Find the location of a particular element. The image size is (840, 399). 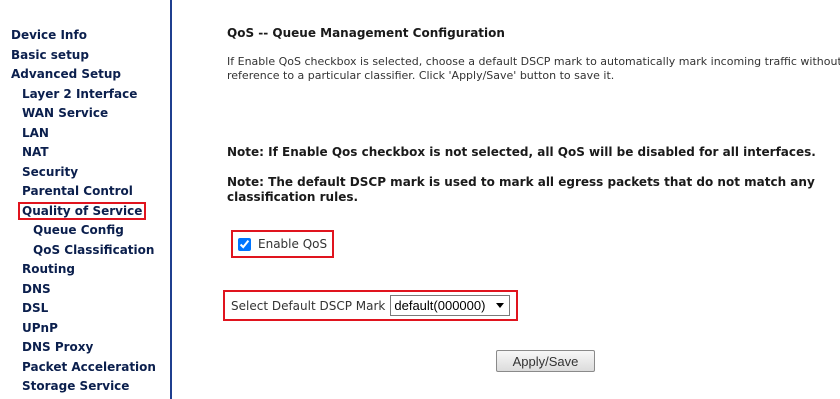

sidebar-item-dsl: DSL is located at coordinates (83, 309).